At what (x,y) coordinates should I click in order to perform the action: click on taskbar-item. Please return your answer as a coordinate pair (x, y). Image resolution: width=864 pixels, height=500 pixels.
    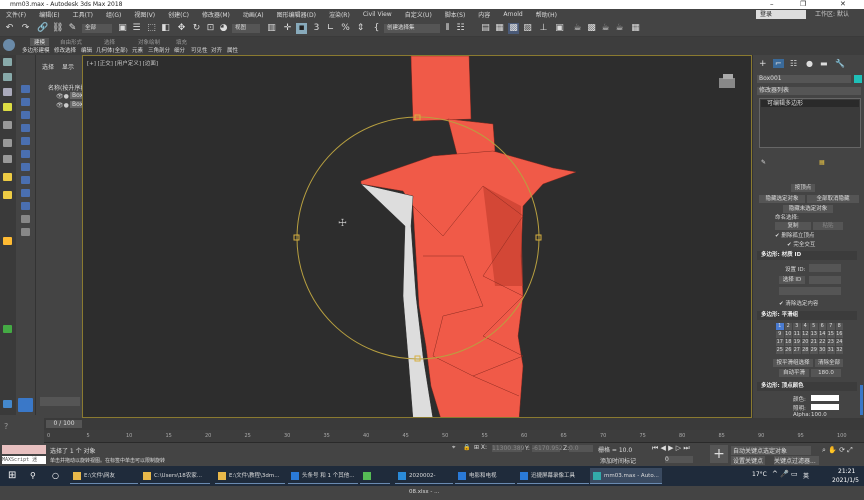
    Looking at the image, I should click on (375, 476).